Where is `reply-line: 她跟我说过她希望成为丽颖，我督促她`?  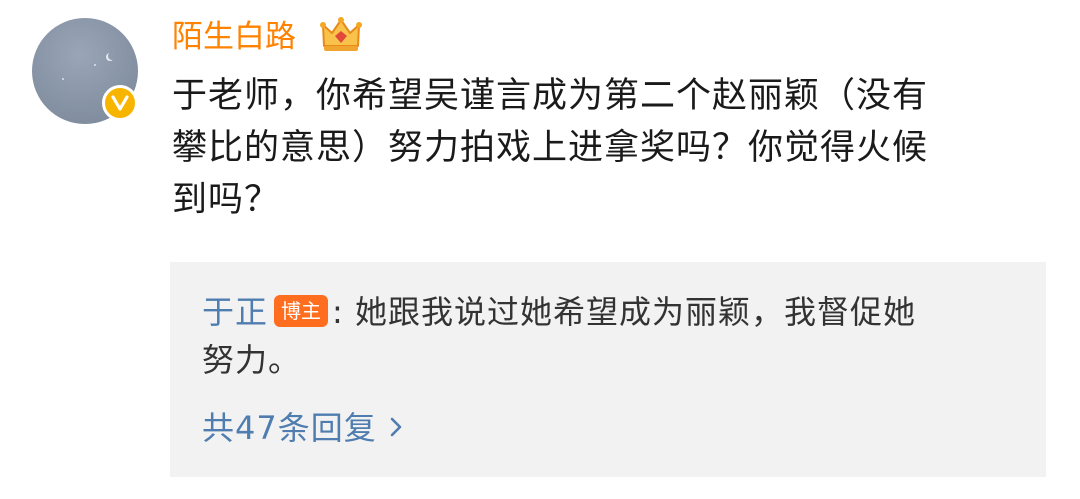
reply-line: 她跟我说过她希望成为丽颖，我督促她 is located at coordinates (629, 312).